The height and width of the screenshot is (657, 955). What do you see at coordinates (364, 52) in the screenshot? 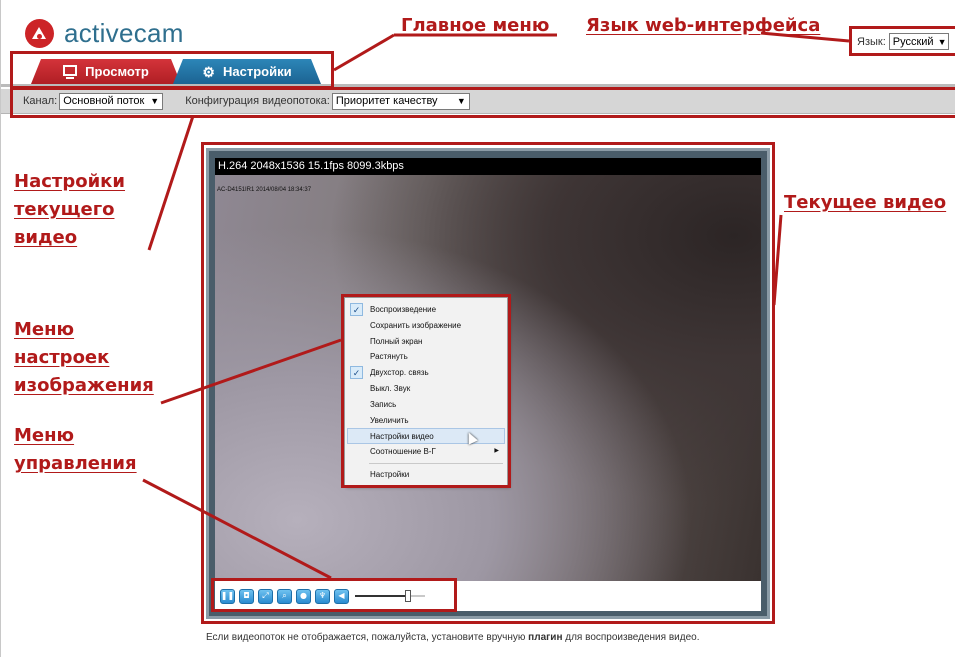
I see `connector-main-menu` at bounding box center [364, 52].